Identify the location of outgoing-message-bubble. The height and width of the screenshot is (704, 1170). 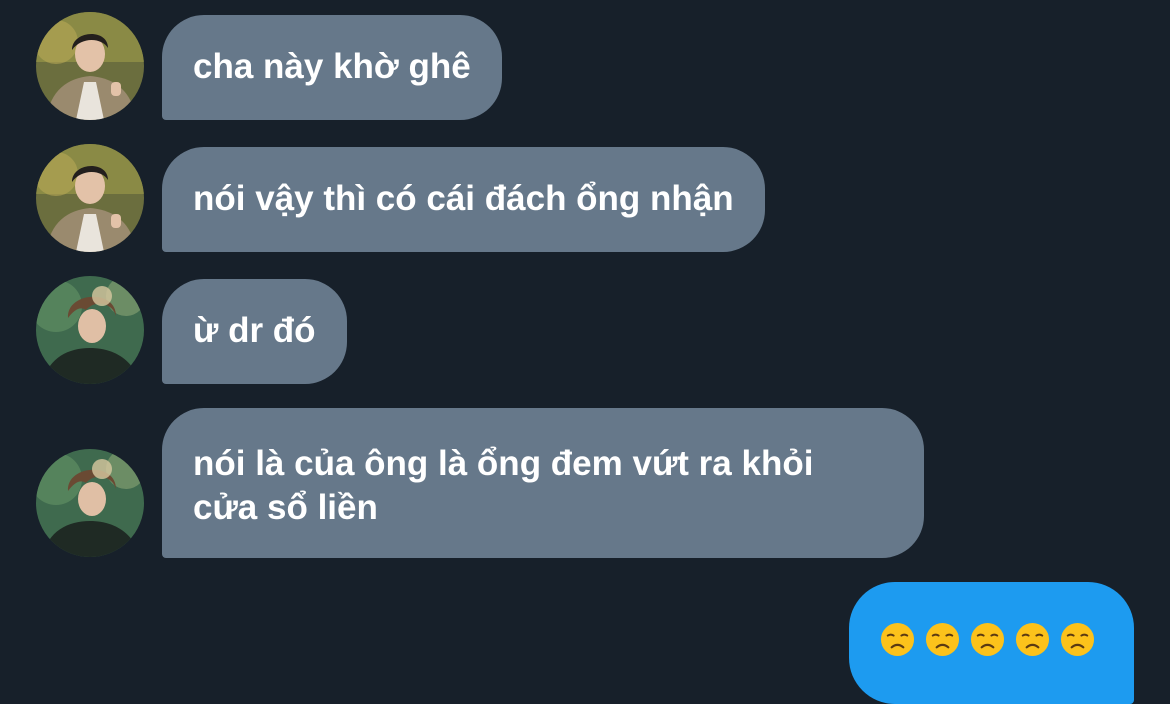
(991, 643).